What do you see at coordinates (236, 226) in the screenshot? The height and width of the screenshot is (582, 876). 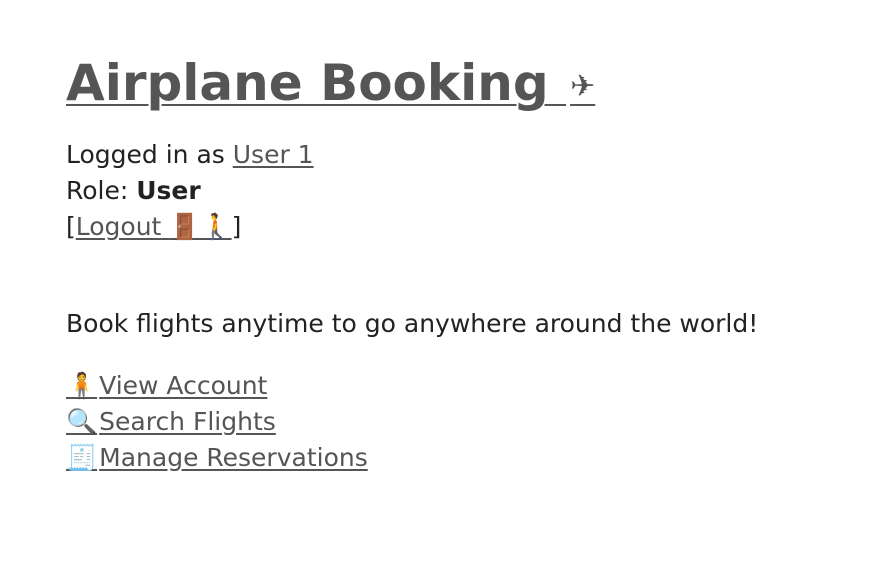 I see `logout-close-bracket: ]` at bounding box center [236, 226].